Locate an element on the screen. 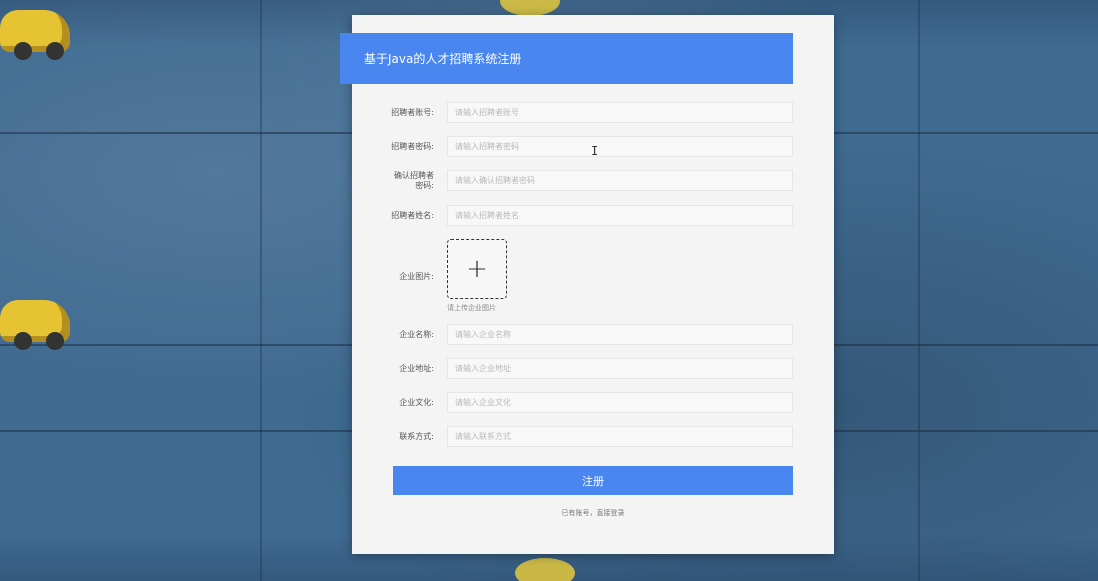 The width and height of the screenshot is (1098, 581). form-row-company-image: 企业图片: is located at coordinates (593, 277).